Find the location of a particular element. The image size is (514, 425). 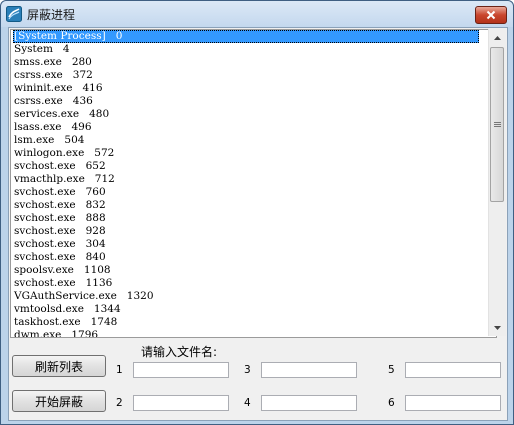

process-list-item: System 4 is located at coordinates (253, 49).